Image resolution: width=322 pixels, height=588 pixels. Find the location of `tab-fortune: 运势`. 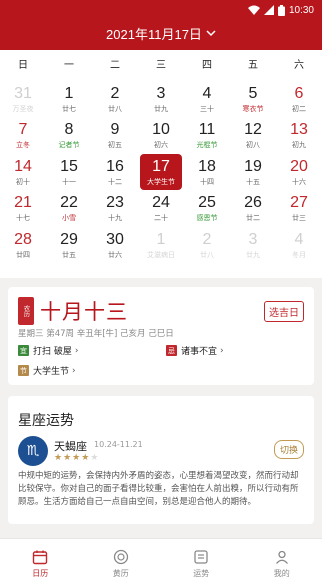

tab-fortune: 运势 is located at coordinates (201, 563).